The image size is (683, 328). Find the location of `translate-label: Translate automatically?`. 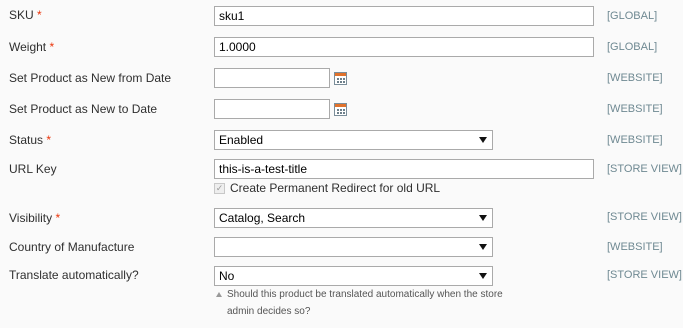

translate-label: Translate automatically? is located at coordinates (74, 275).